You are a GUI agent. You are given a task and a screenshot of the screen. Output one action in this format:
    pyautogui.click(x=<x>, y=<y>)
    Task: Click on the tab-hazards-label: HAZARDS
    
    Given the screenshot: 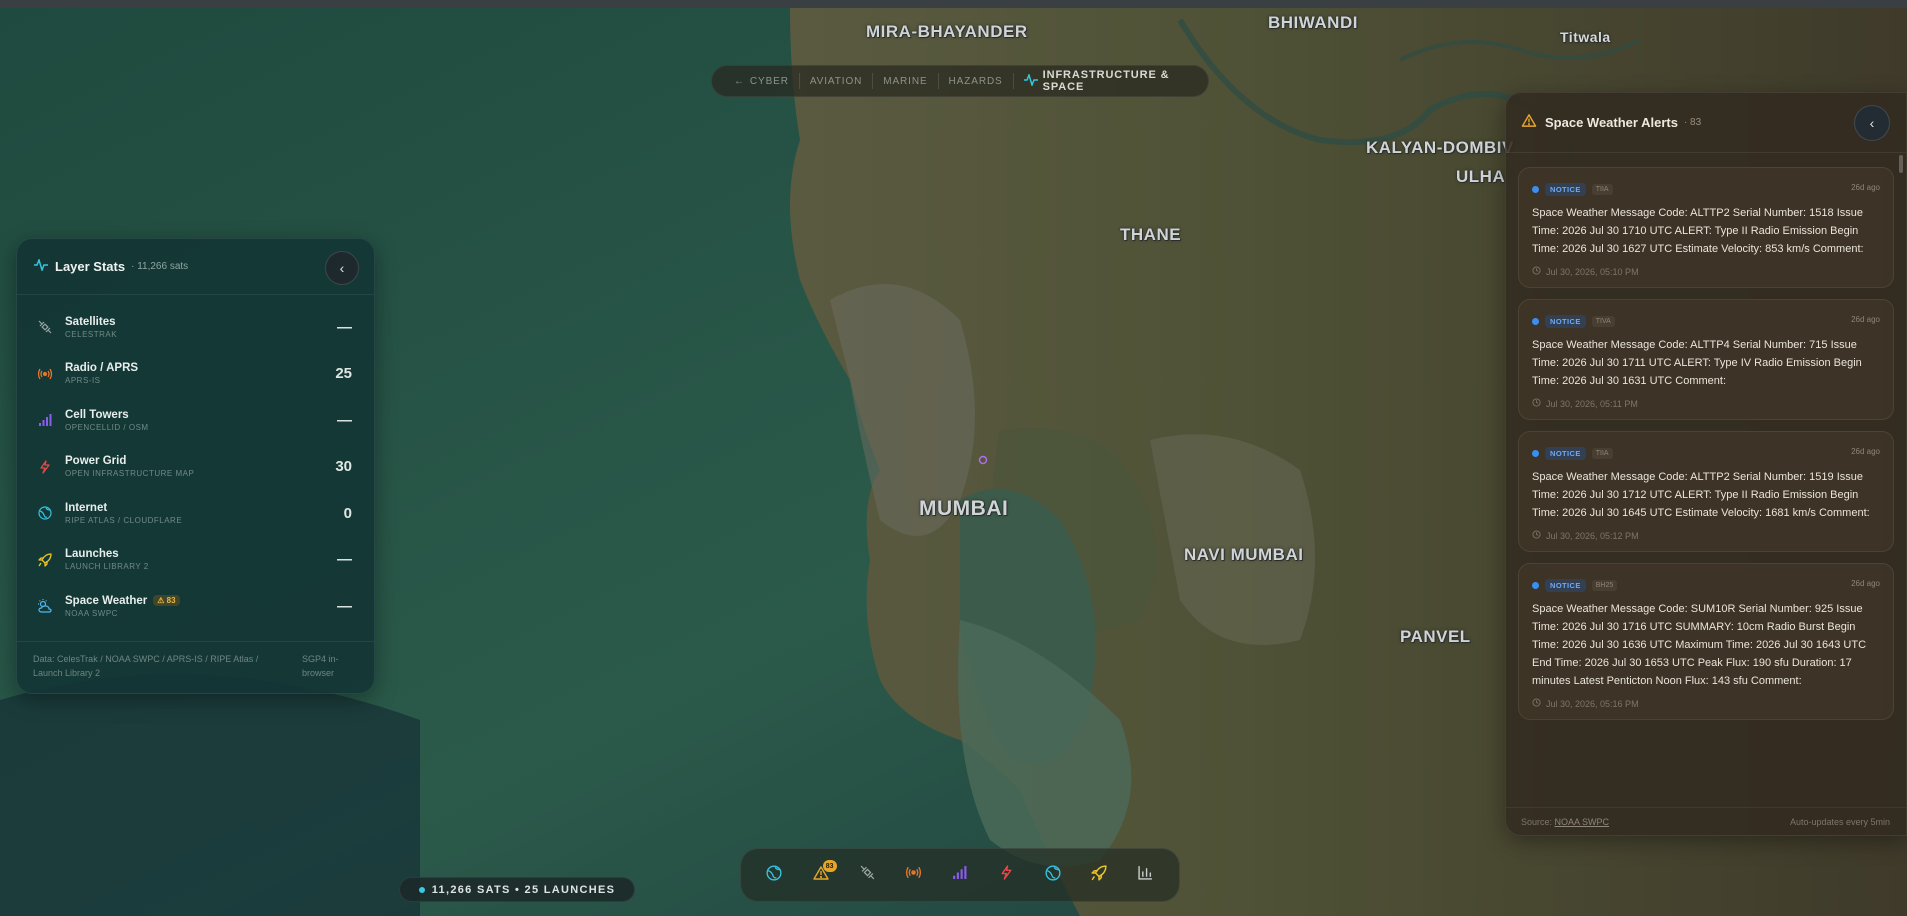 What is the action you would take?
    pyautogui.click(x=975, y=81)
    